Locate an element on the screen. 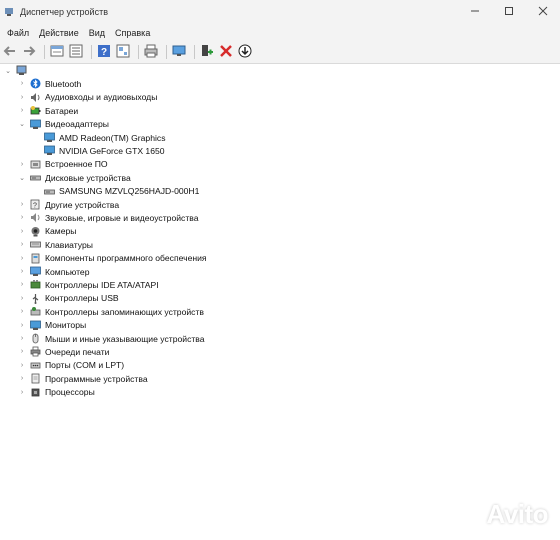  maximize-icon is located at coordinates (509, 12).